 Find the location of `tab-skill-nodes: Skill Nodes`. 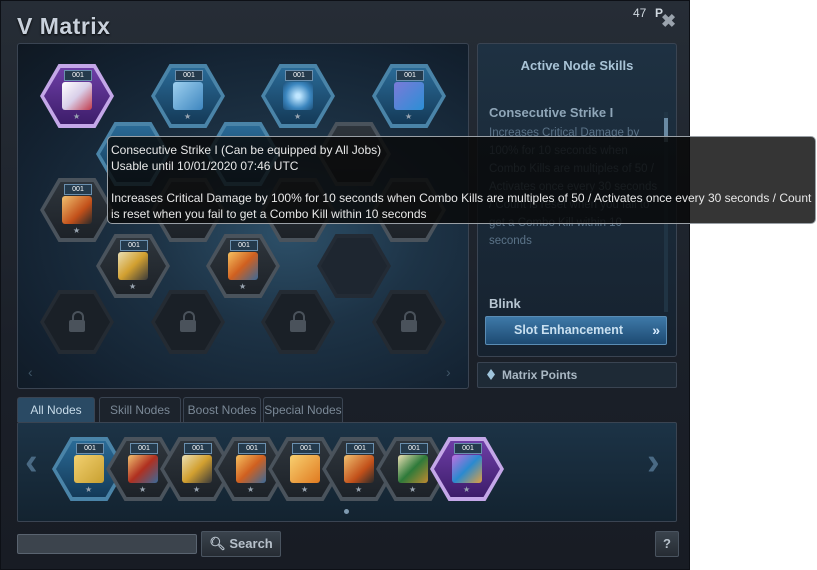

tab-skill-nodes: Skill Nodes is located at coordinates (140, 409).